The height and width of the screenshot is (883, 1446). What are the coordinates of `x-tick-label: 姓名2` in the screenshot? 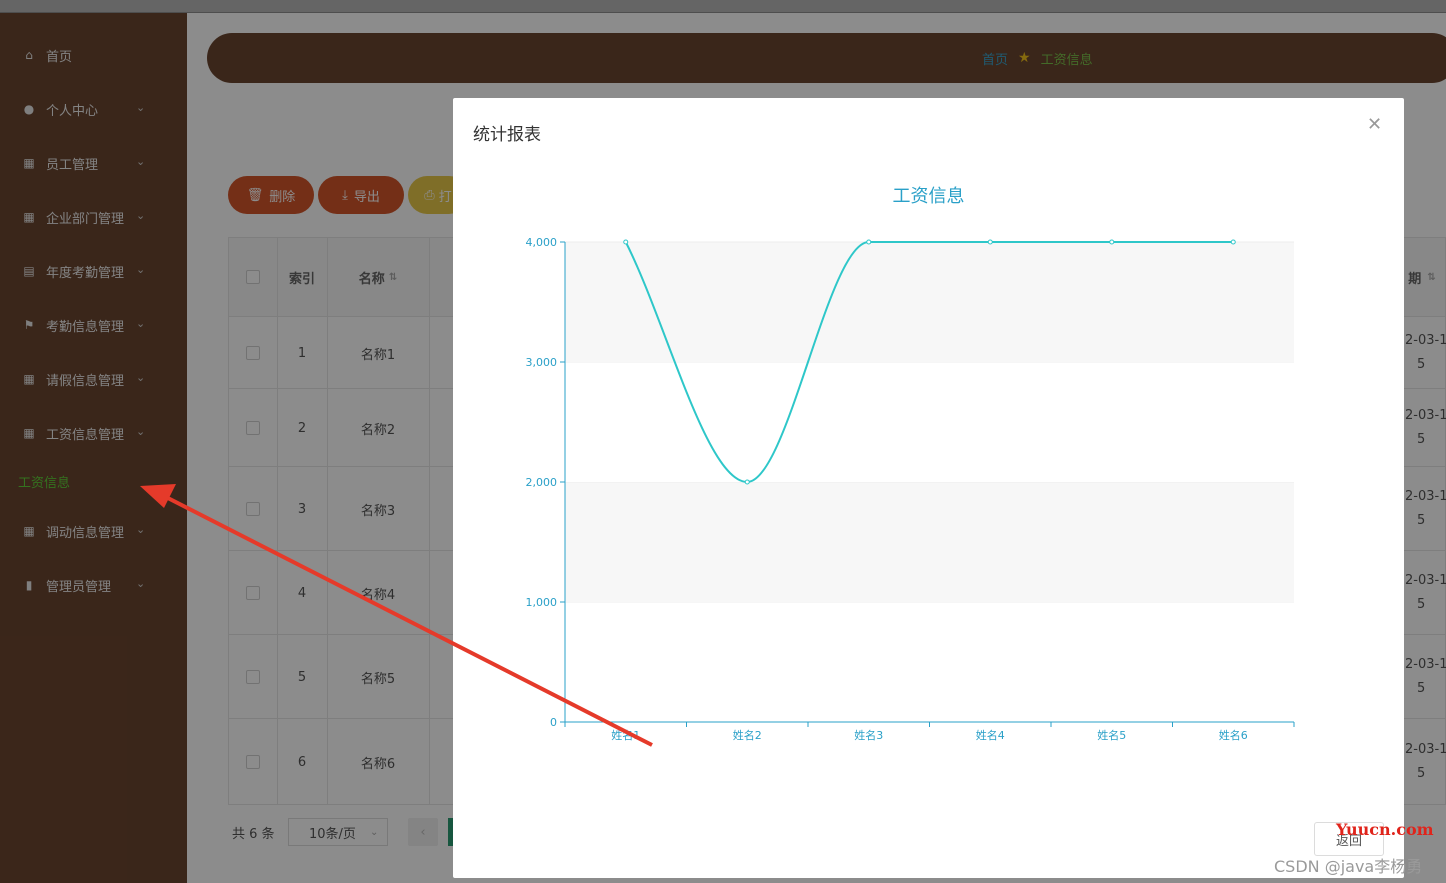 It's located at (747, 735).